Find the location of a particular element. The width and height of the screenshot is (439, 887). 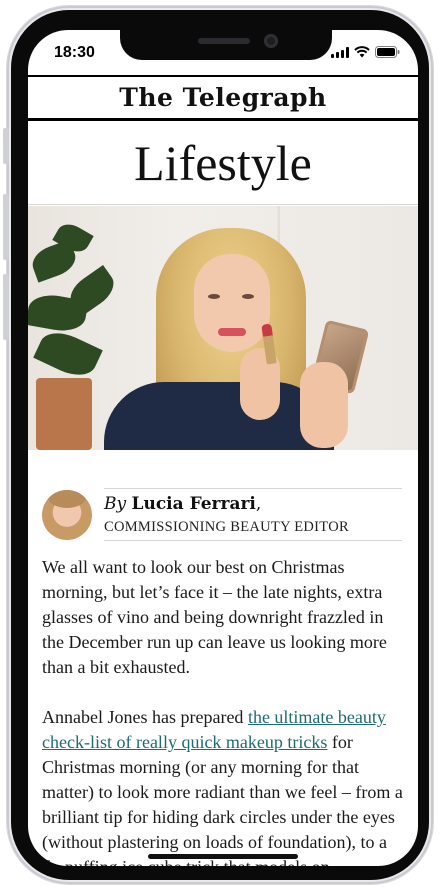

status-time: 18:30 is located at coordinates (74, 52).